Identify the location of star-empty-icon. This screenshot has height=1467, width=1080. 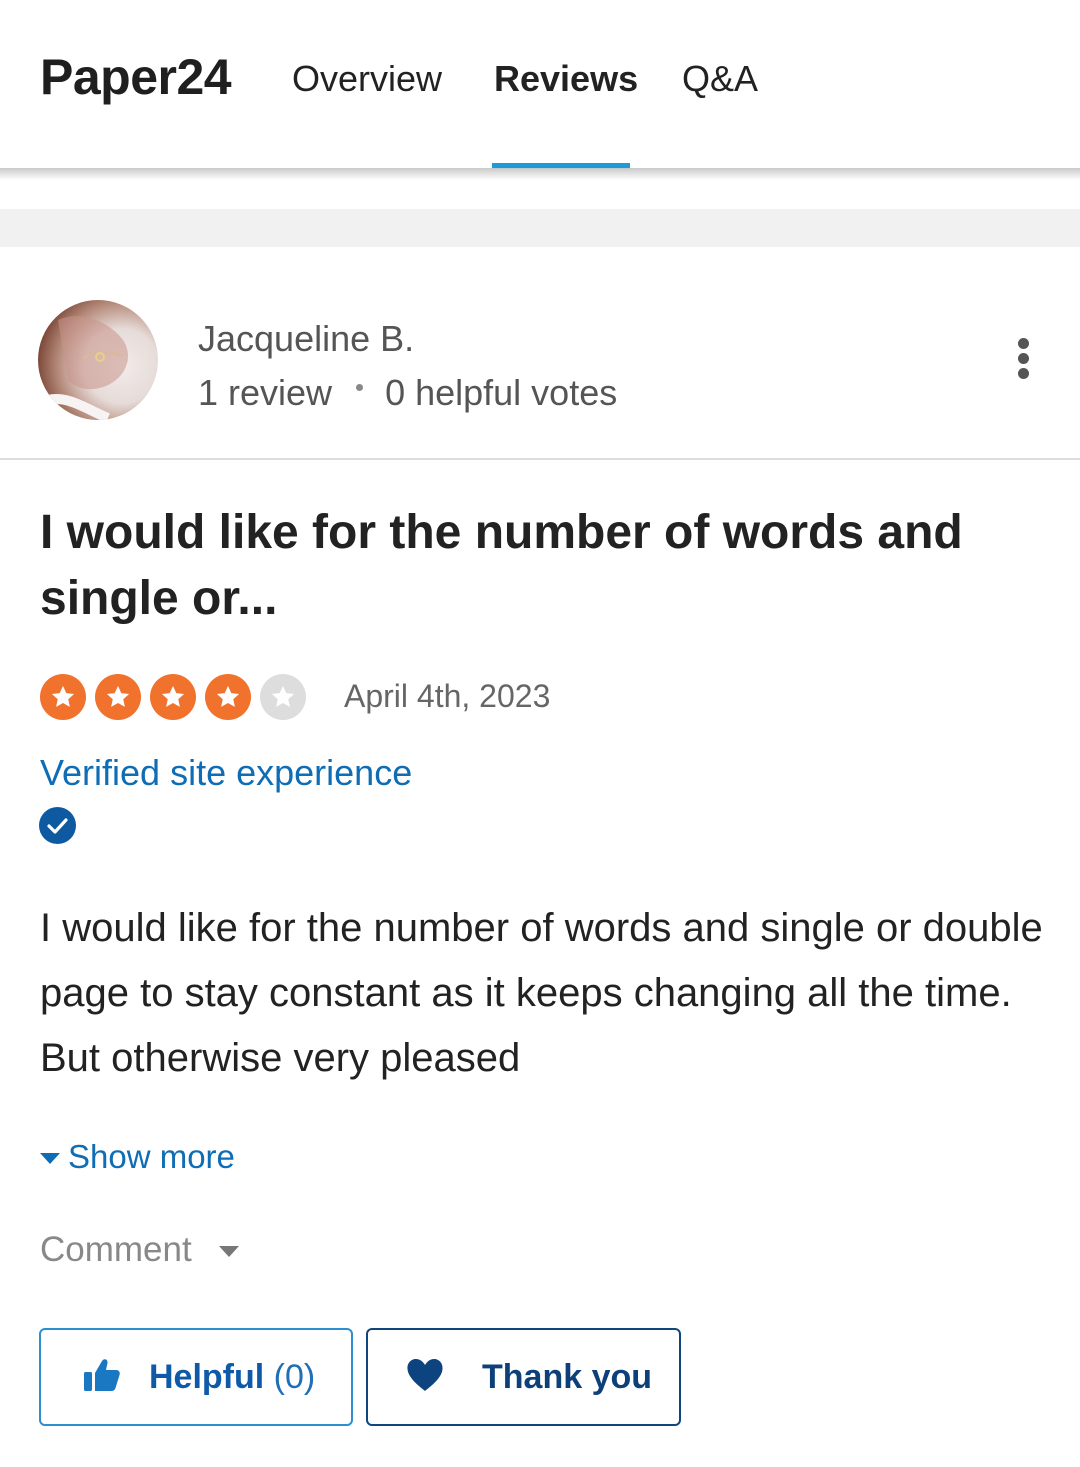
(283, 697).